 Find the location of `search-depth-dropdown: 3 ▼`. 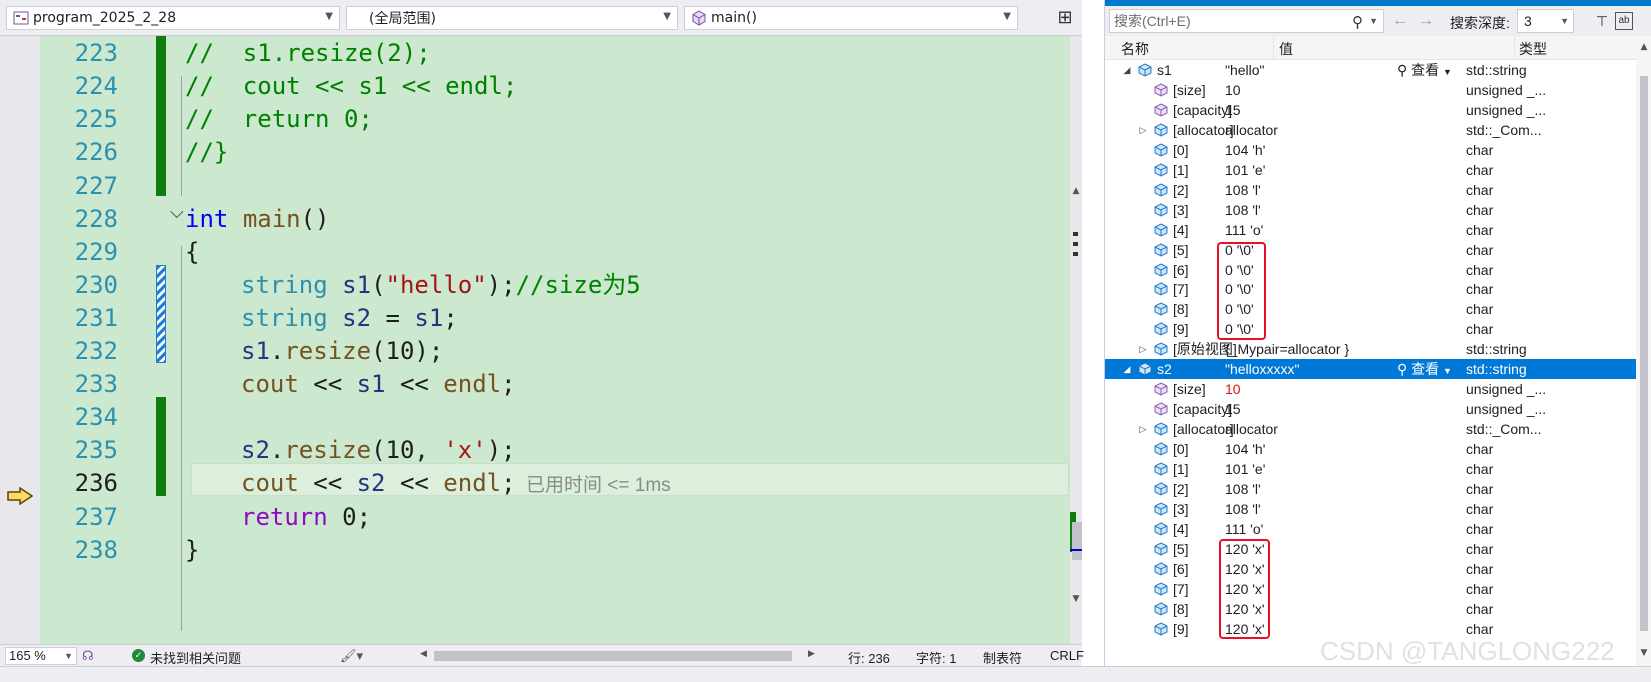

search-depth-dropdown: 3 ▼ is located at coordinates (1545, 21).